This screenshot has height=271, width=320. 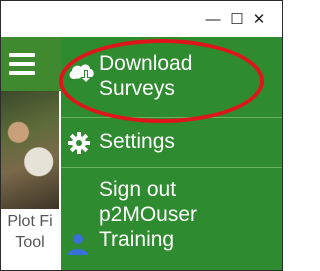 What do you see at coordinates (78, 244) in the screenshot?
I see `user-icon` at bounding box center [78, 244].